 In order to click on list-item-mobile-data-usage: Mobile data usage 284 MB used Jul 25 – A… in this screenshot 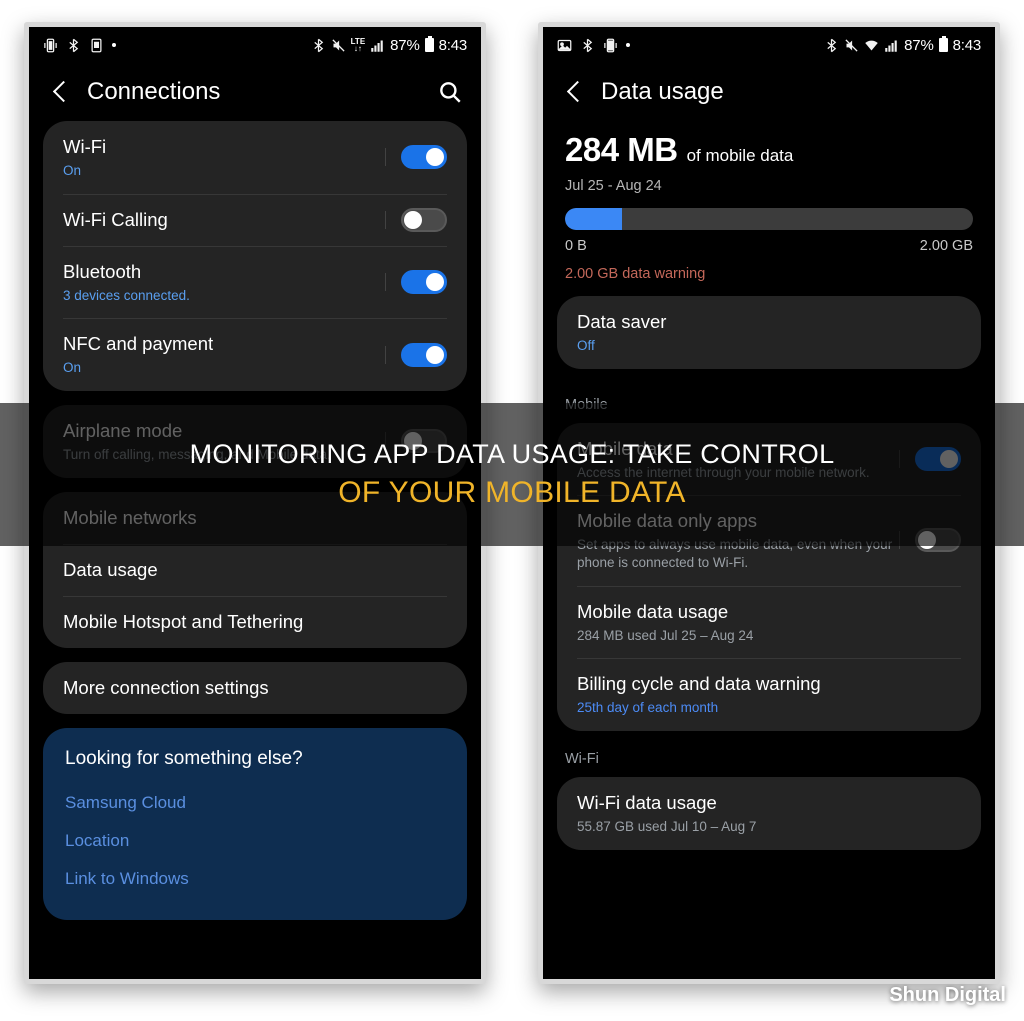, I will do `click(769, 622)`.